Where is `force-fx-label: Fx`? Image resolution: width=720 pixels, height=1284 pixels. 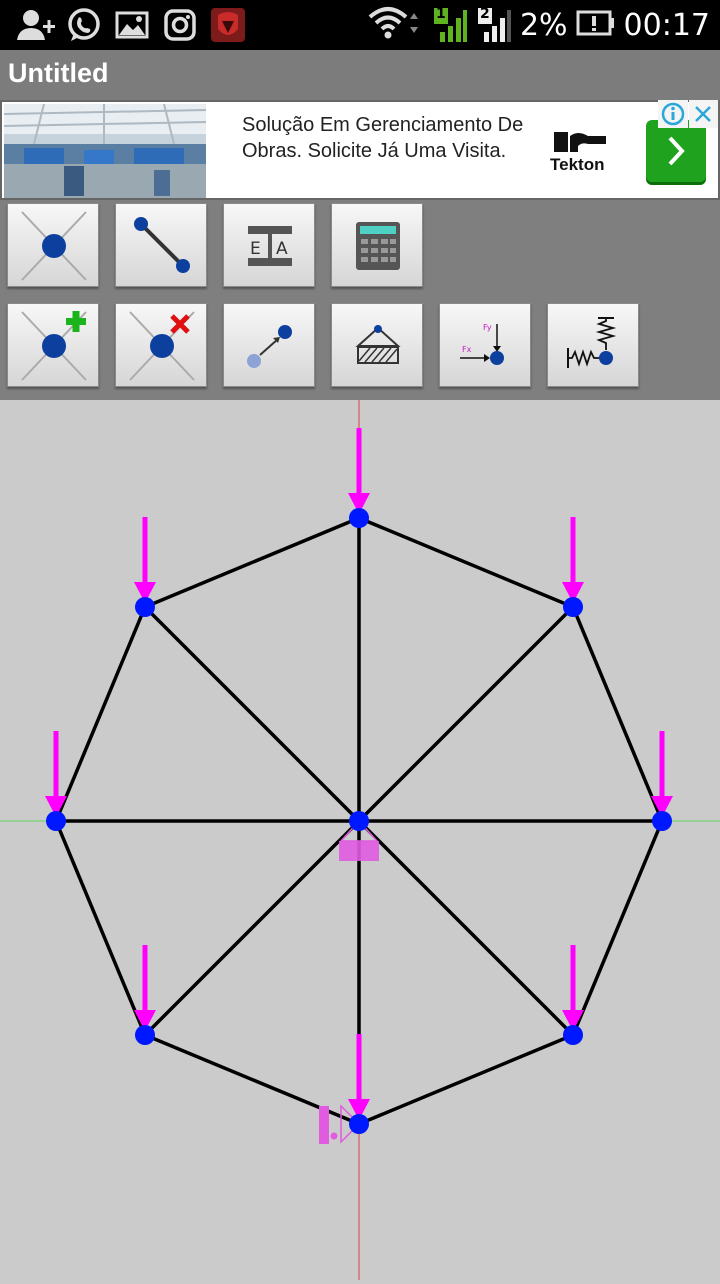 force-fx-label: Fx is located at coordinates (467, 349).